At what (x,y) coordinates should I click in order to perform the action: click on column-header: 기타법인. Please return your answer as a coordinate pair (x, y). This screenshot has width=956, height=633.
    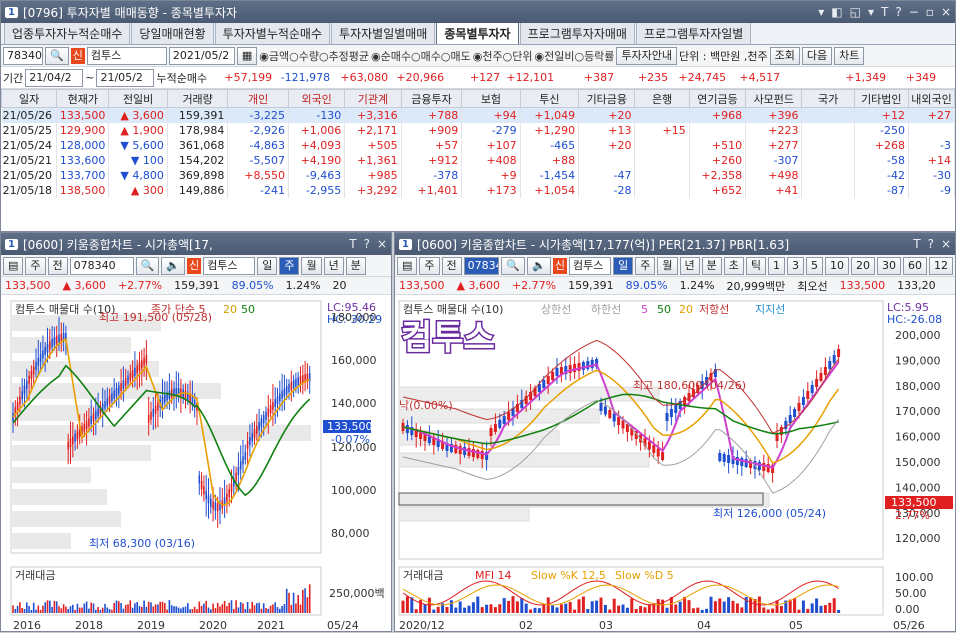
    Looking at the image, I should click on (881, 98).